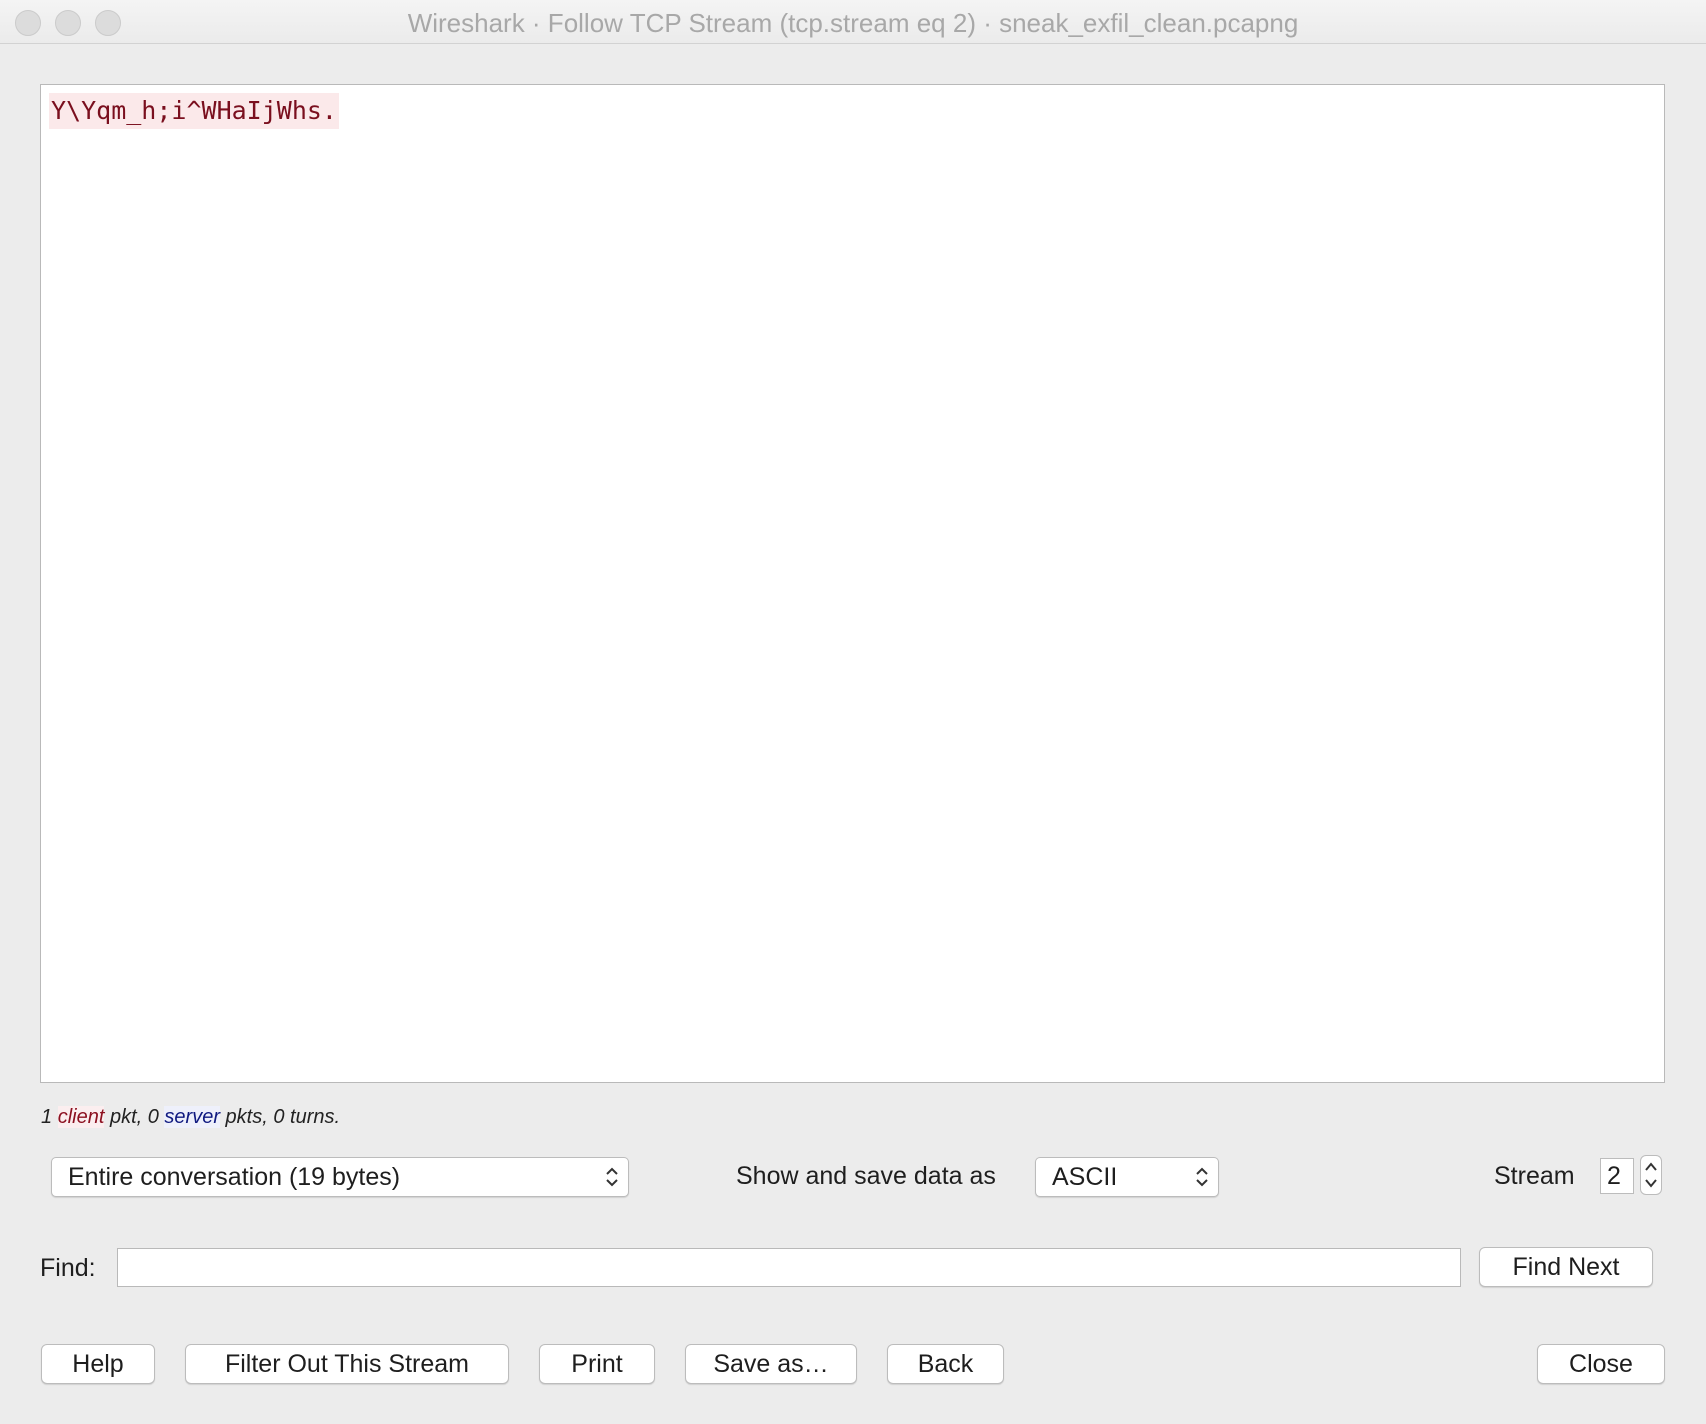 The height and width of the screenshot is (1424, 1706). What do you see at coordinates (347, 1364) in the screenshot?
I see `filter-out-stream-button: Filter Out This Stream` at bounding box center [347, 1364].